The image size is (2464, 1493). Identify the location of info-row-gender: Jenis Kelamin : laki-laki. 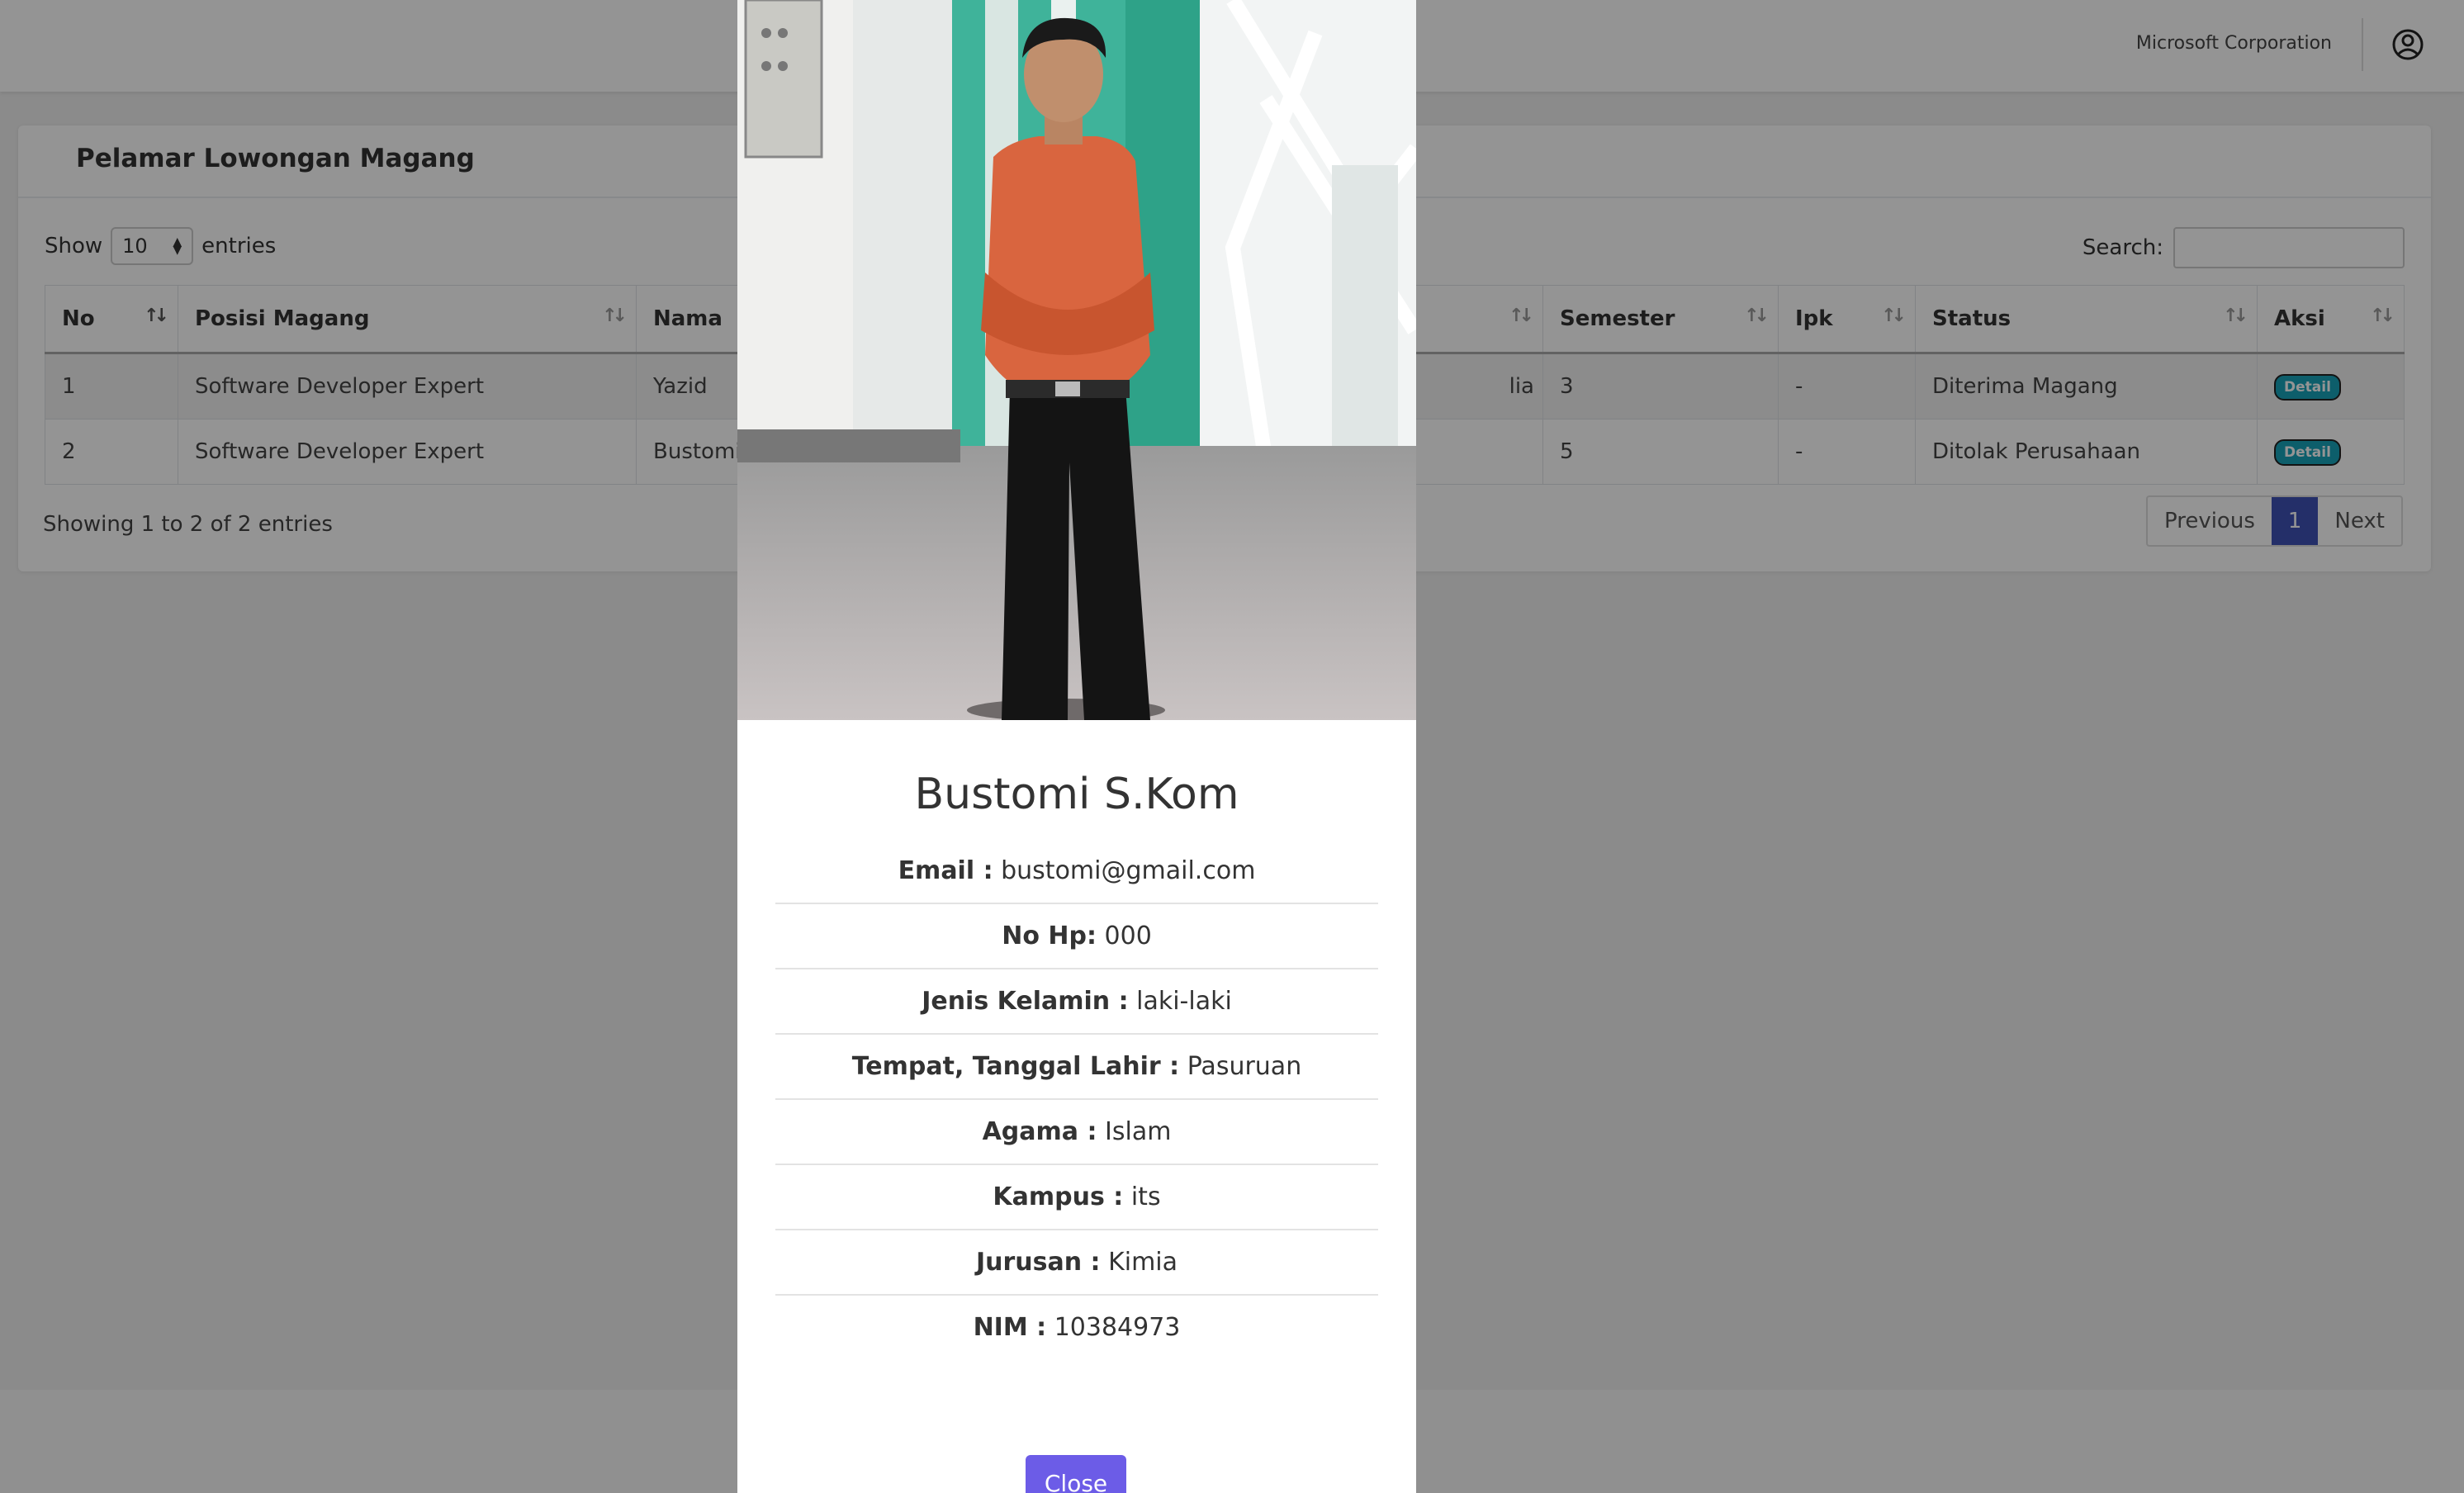
(1076, 1002).